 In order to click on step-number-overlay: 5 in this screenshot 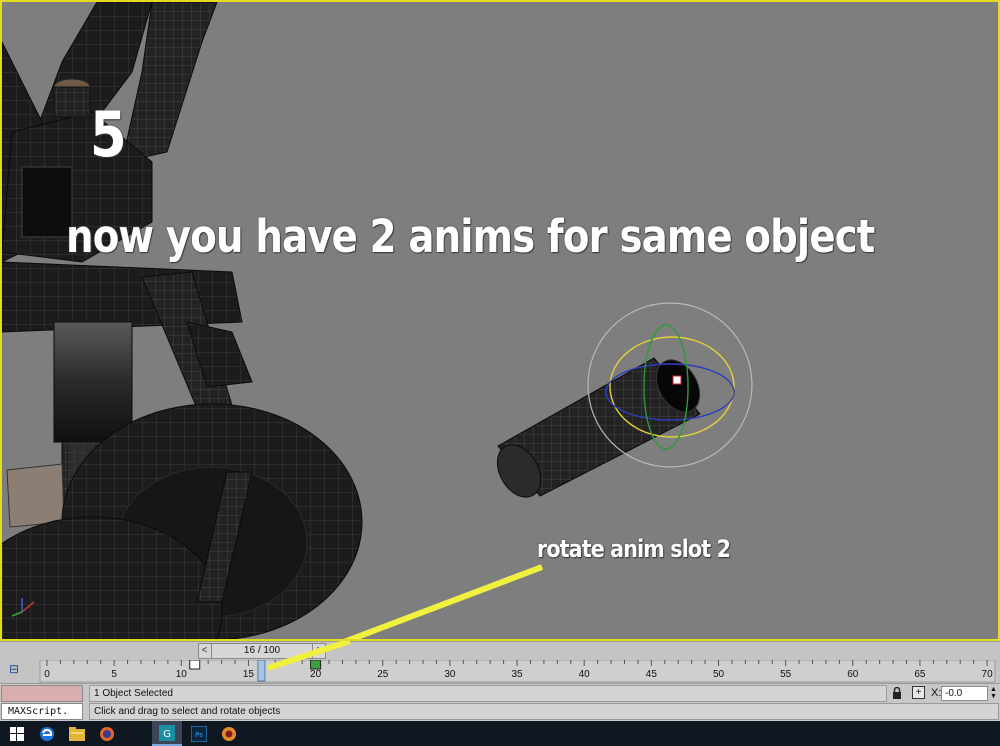, I will do `click(108, 134)`.